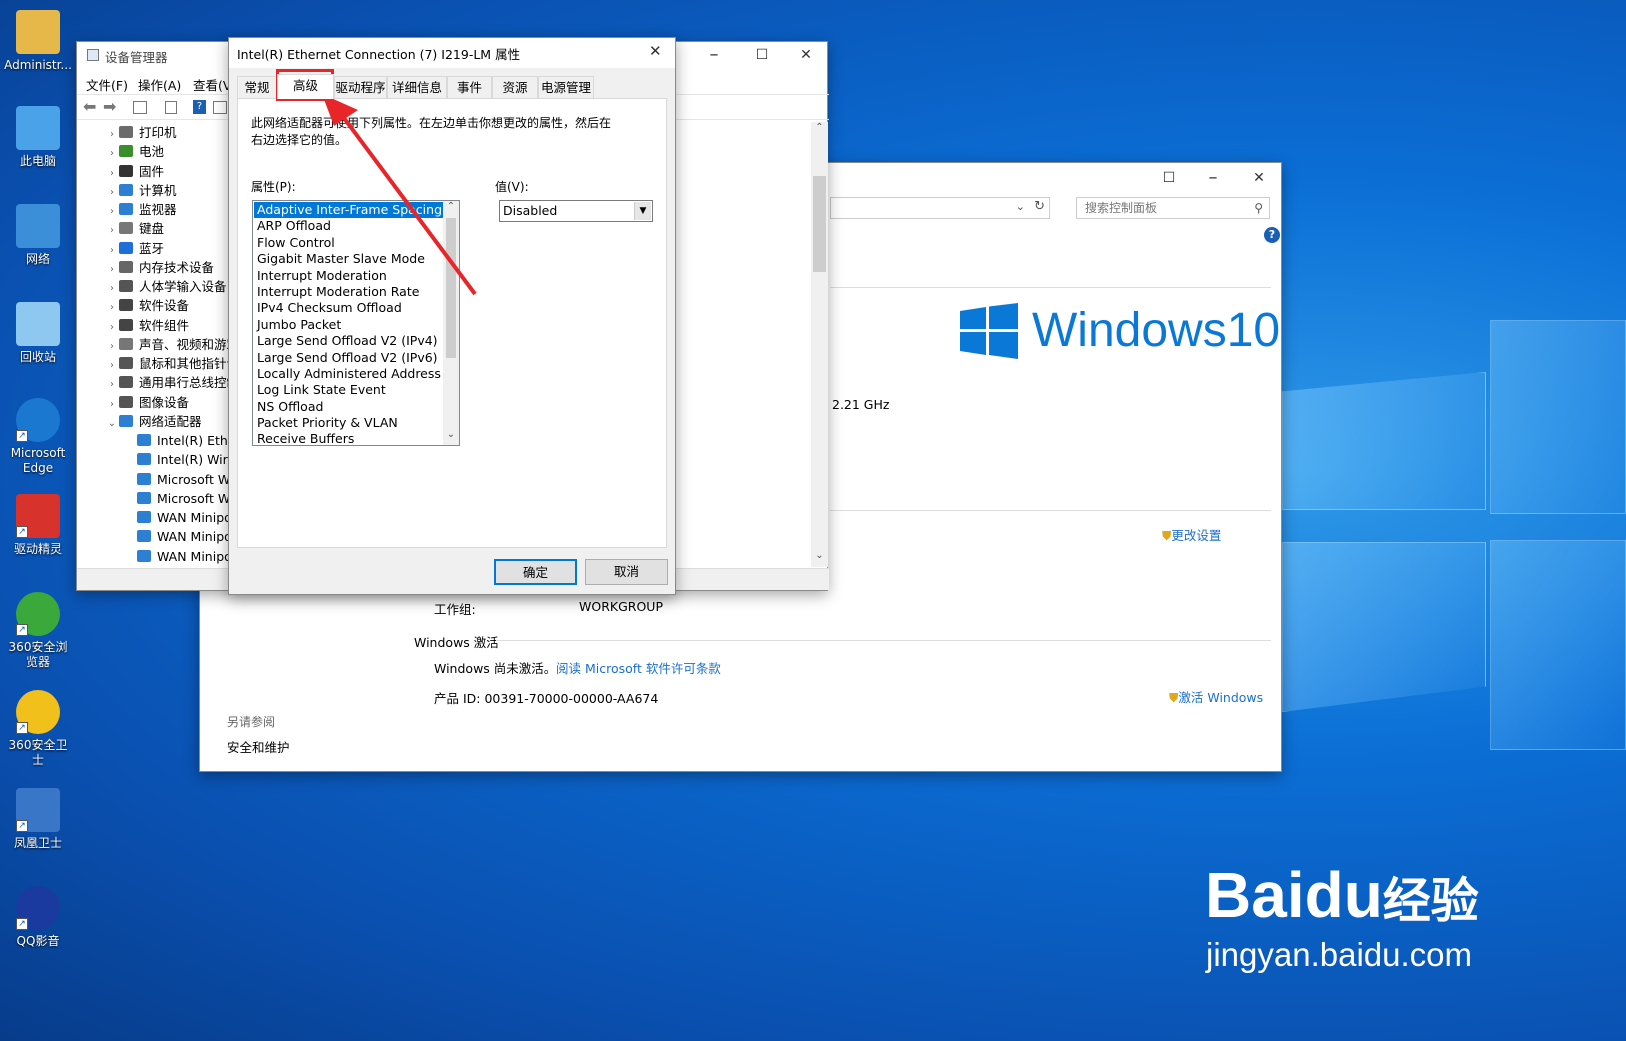 This screenshot has height=1041, width=1626. I want to click on tree-item: › 电池, so click(134, 151).